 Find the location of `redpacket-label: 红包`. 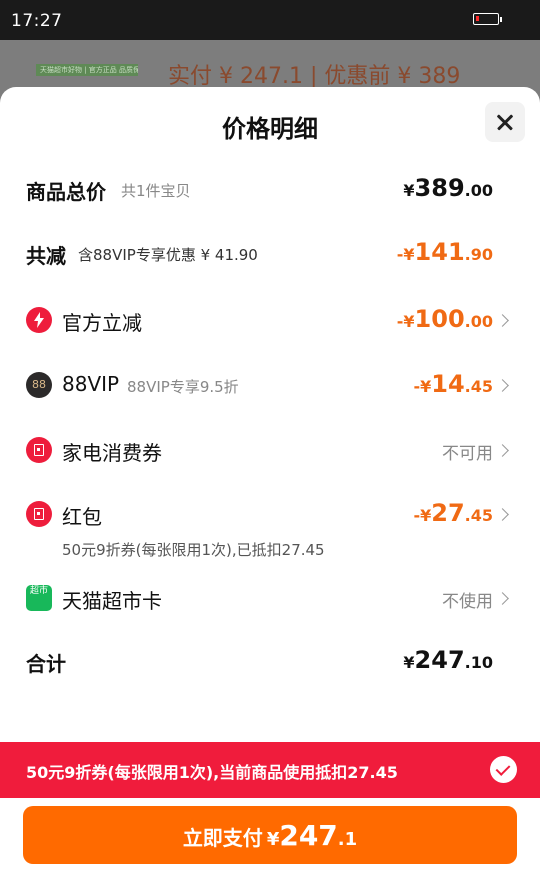

redpacket-label: 红包 is located at coordinates (82, 517).